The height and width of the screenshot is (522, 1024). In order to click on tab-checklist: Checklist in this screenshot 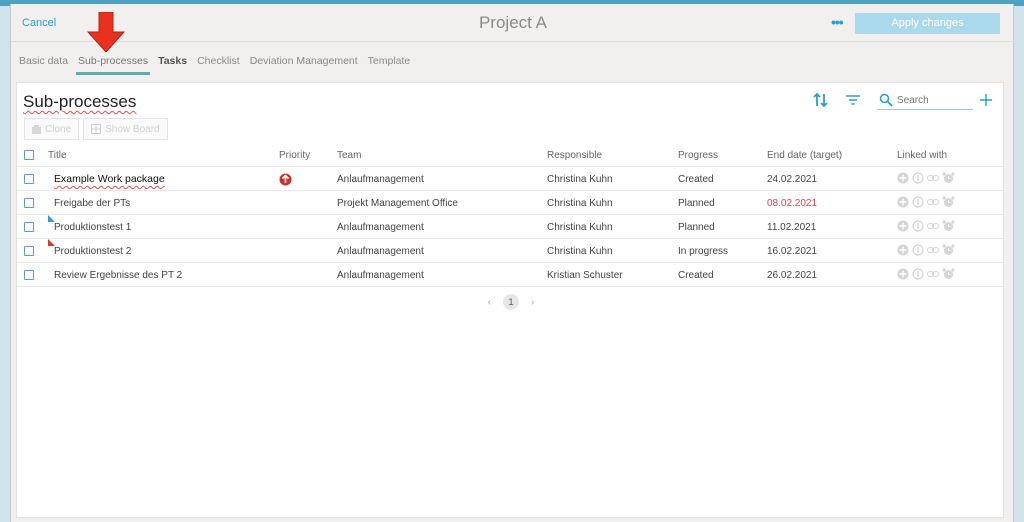, I will do `click(220, 64)`.